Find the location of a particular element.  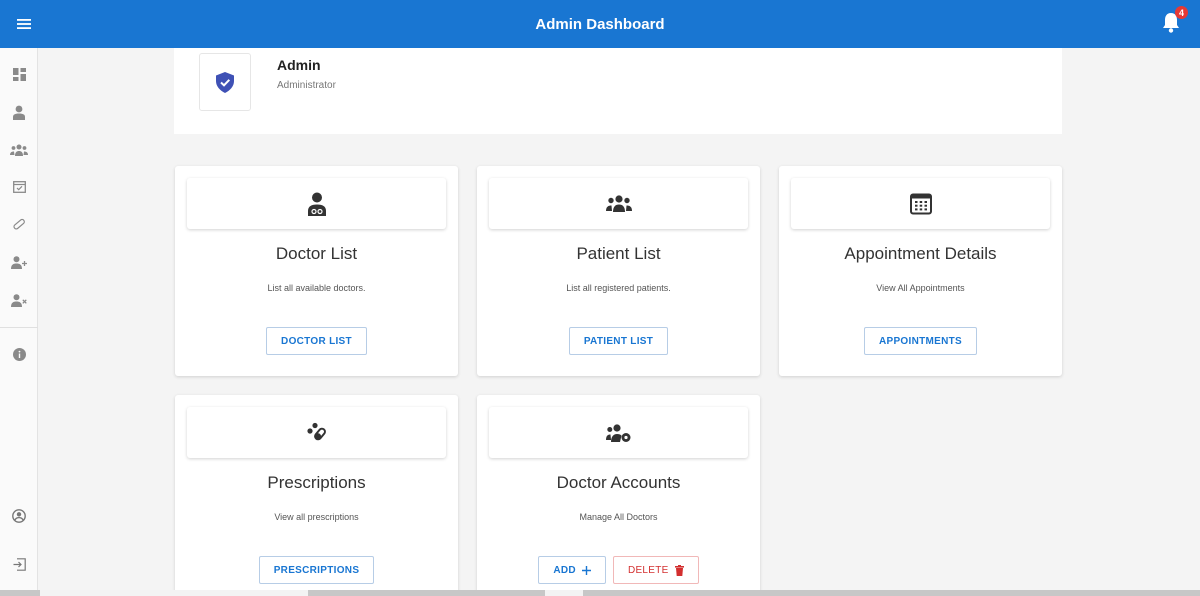

add-user-icon is located at coordinates (18, 262).